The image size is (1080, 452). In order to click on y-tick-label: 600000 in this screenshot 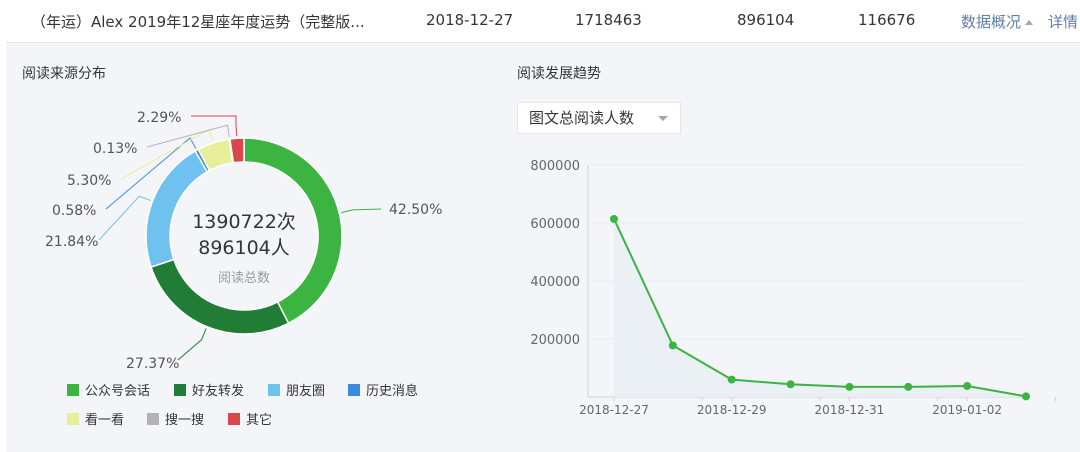, I will do `click(555, 224)`.